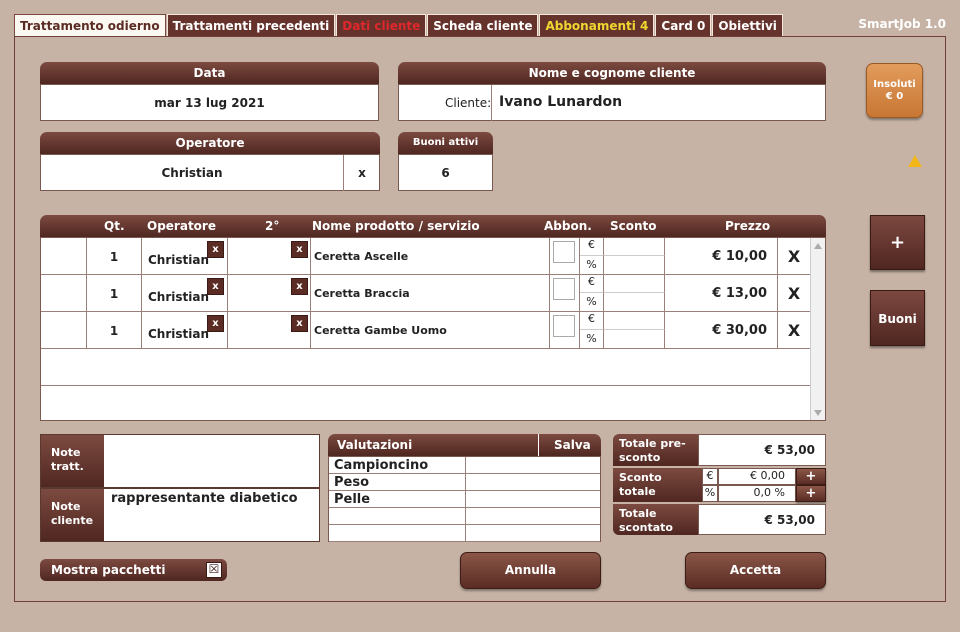 This screenshot has width=960, height=632. What do you see at coordinates (897, 318) in the screenshot?
I see `vouchers-button: Buoni` at bounding box center [897, 318].